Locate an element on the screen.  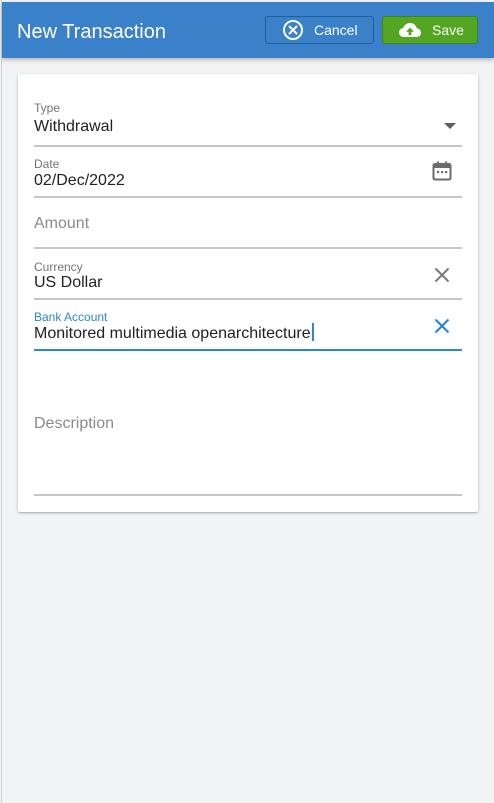
cloud-upload-icon is located at coordinates (410, 30).